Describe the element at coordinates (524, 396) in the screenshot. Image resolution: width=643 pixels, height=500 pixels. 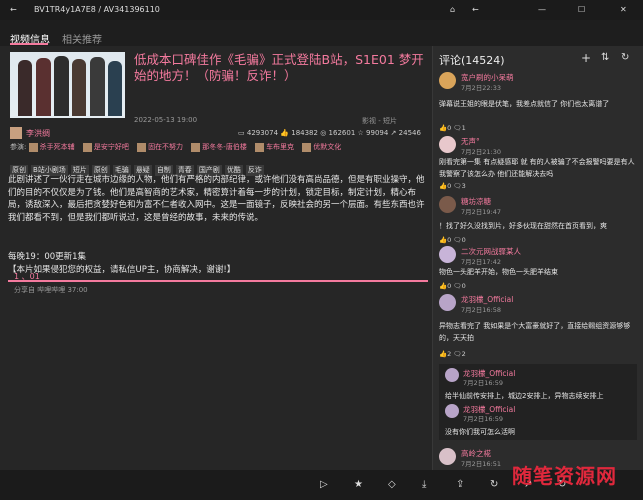
I see `reply-text: 给半仙前传安排上，城边2安排上，异物志续安排上` at that location.